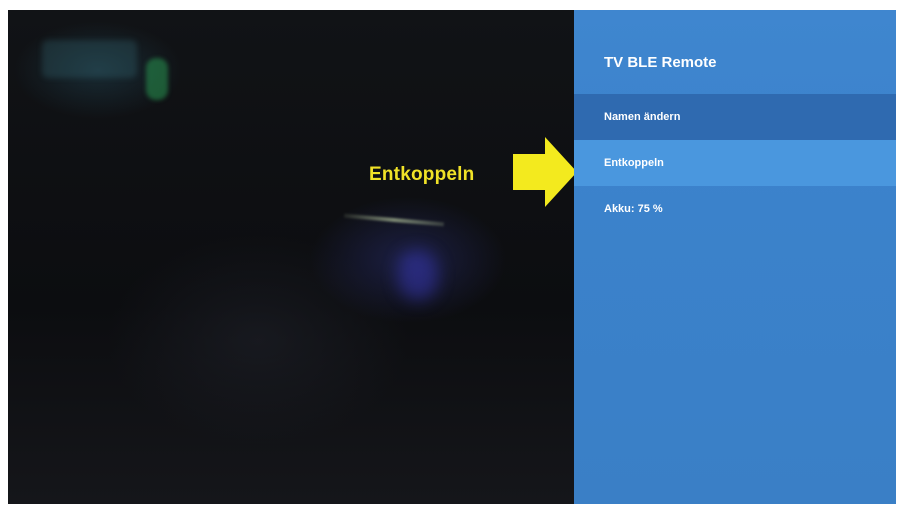 Image resolution: width=899 pixels, height=513 pixels. What do you see at coordinates (660, 62) in the screenshot?
I see `panel-title: TV BLE Remote` at bounding box center [660, 62].